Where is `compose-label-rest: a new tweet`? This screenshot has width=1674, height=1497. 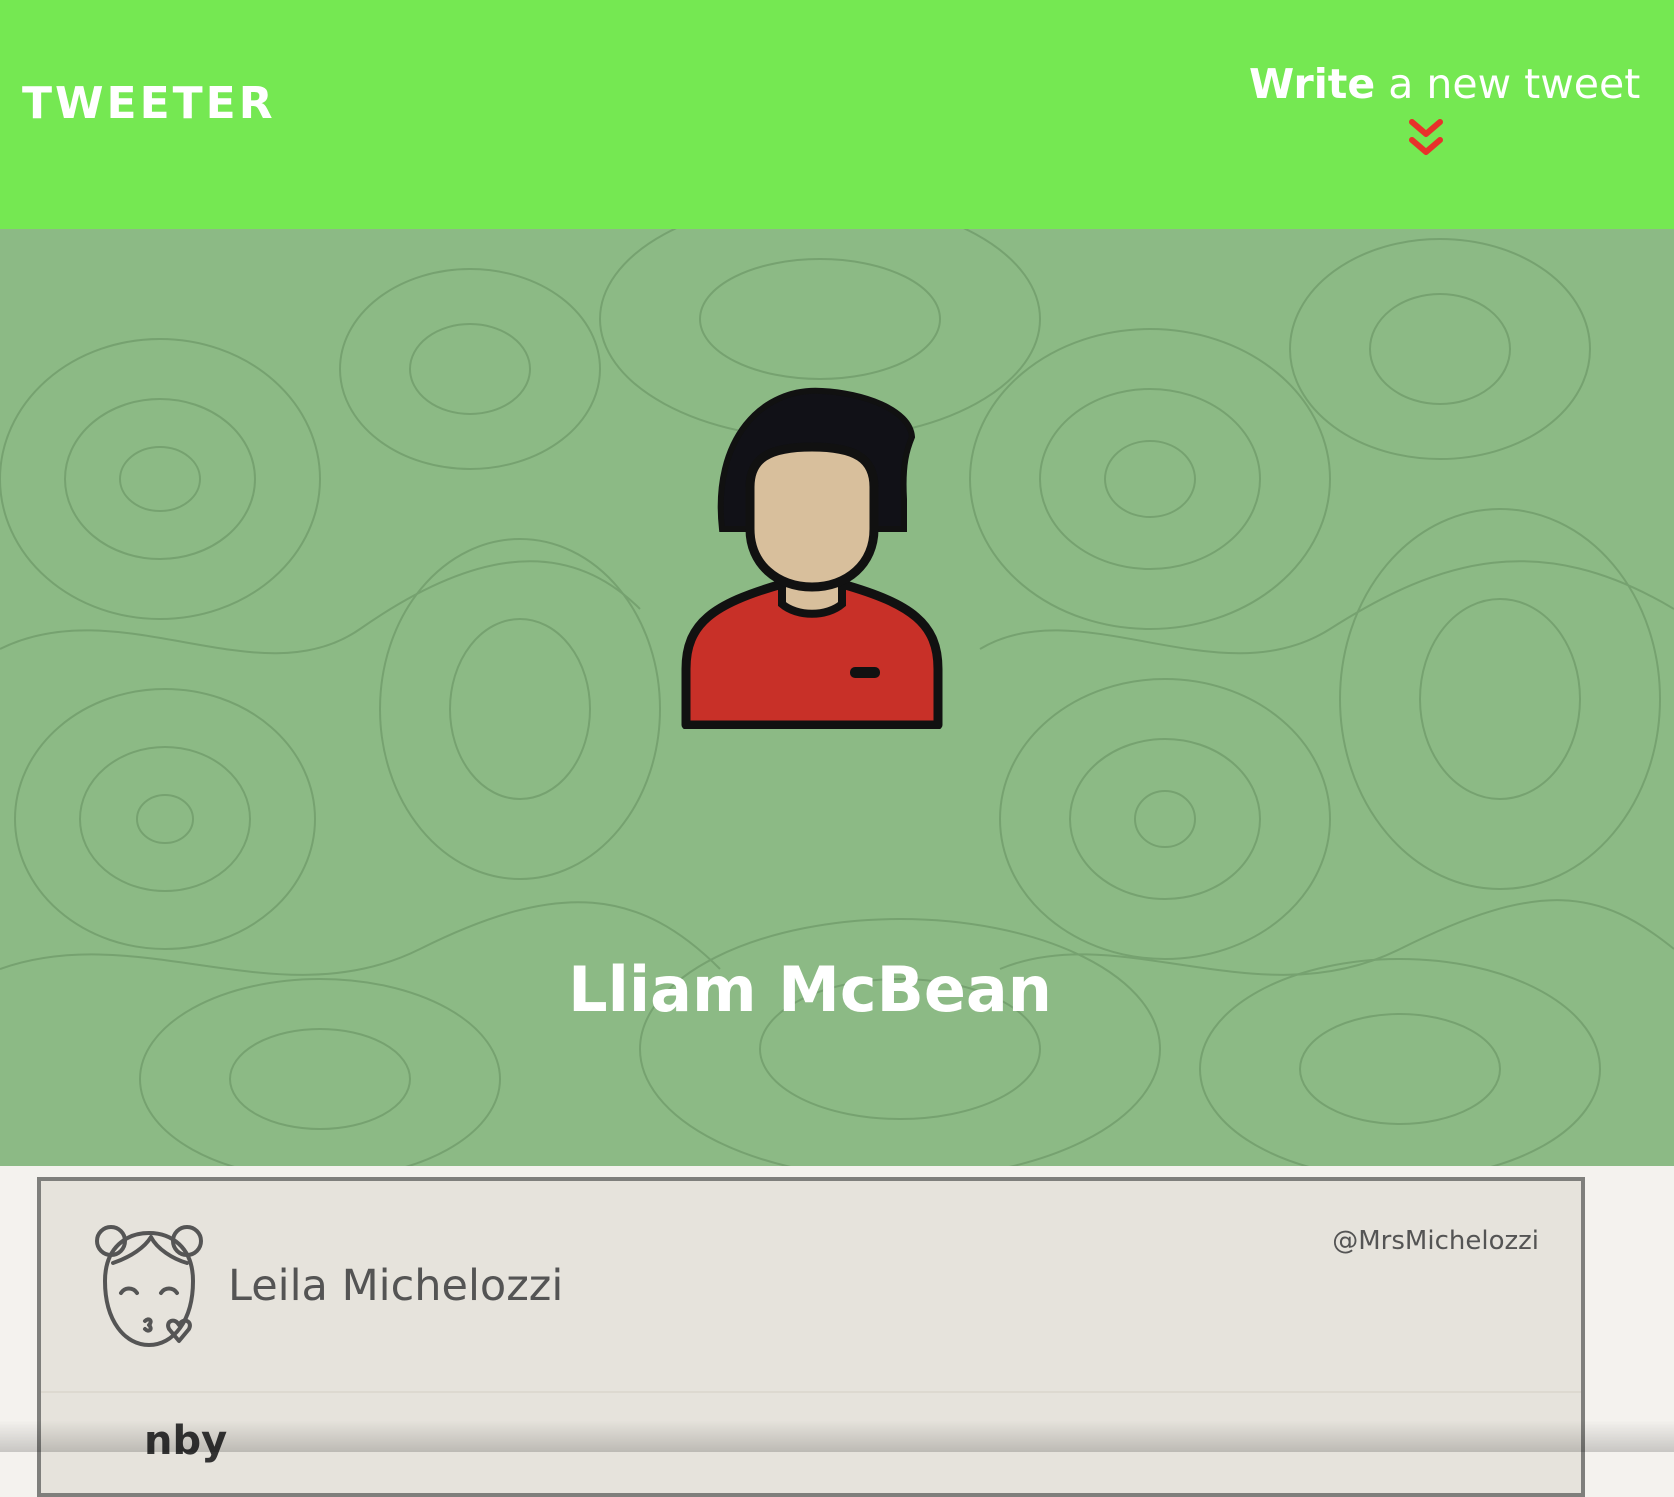
compose-label-rest: a new tweet is located at coordinates (1508, 84).